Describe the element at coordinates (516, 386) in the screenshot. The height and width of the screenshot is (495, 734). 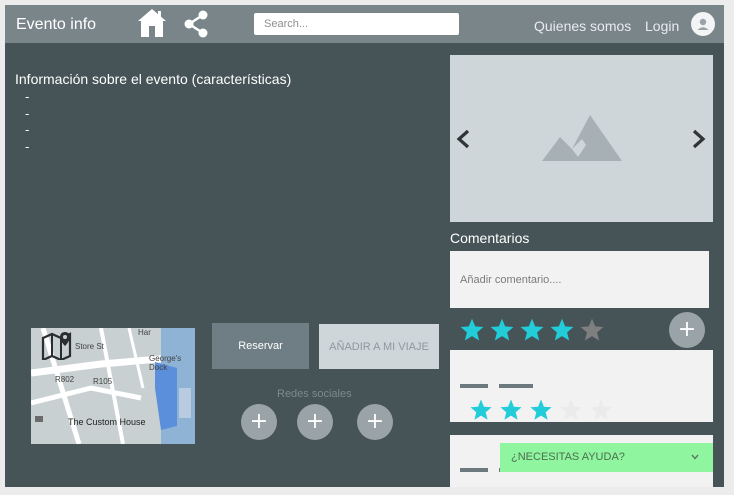
I see `comment-text-placeholder` at that location.